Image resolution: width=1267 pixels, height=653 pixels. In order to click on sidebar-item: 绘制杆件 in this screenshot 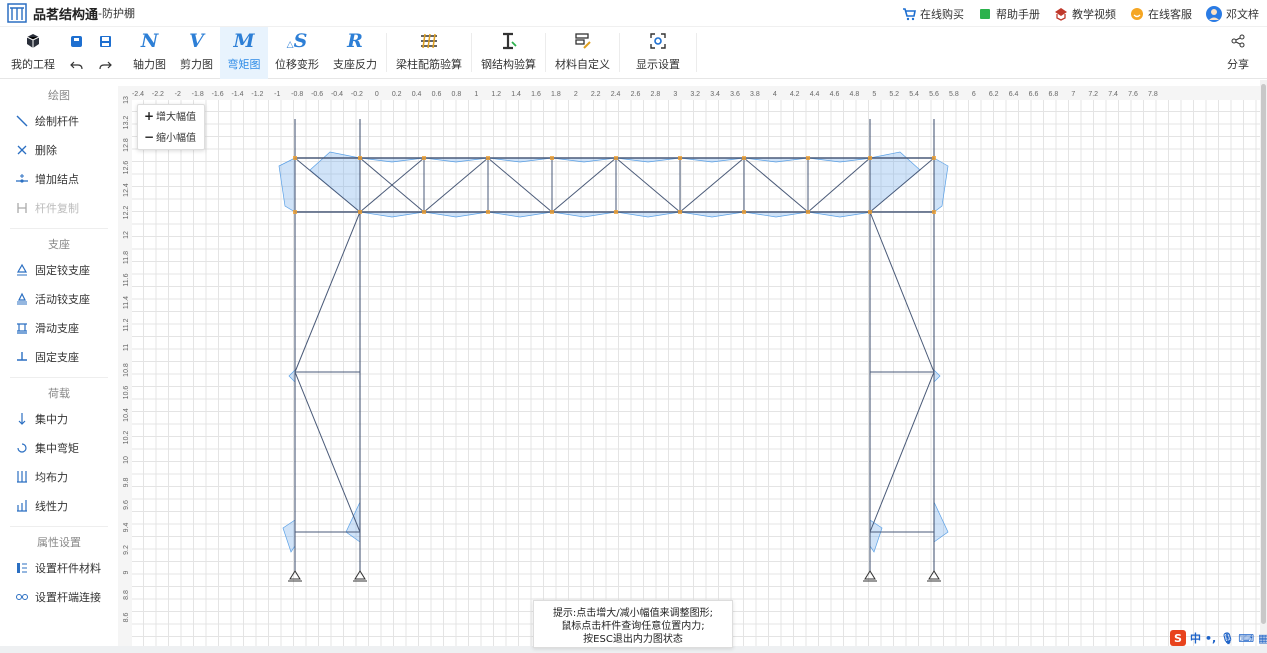, I will do `click(59, 120)`.